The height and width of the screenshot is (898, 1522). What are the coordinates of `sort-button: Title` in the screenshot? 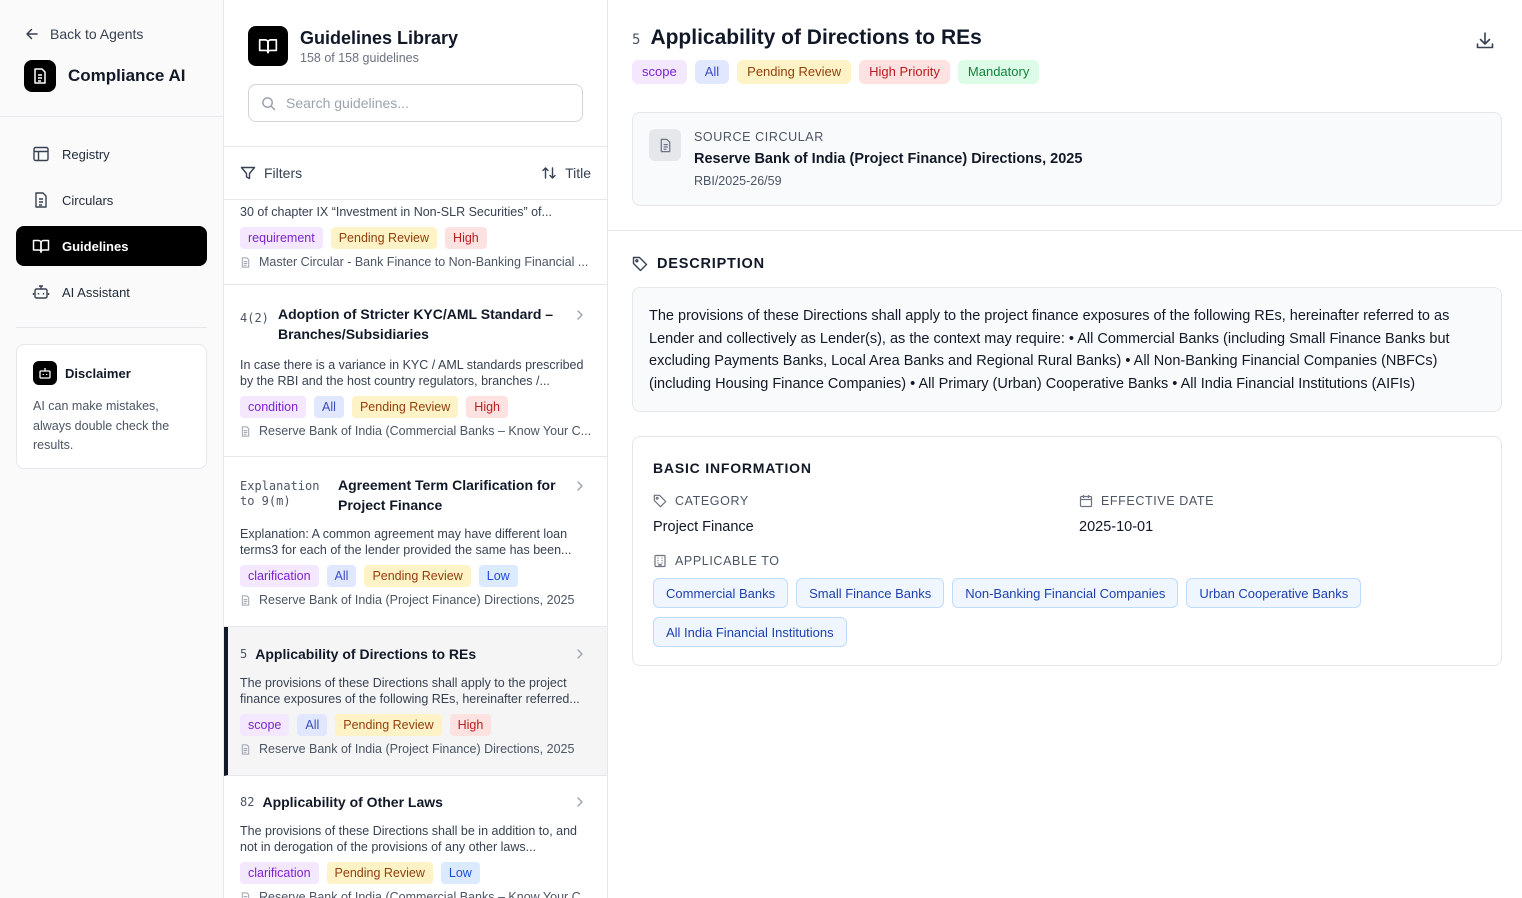 It's located at (566, 173).